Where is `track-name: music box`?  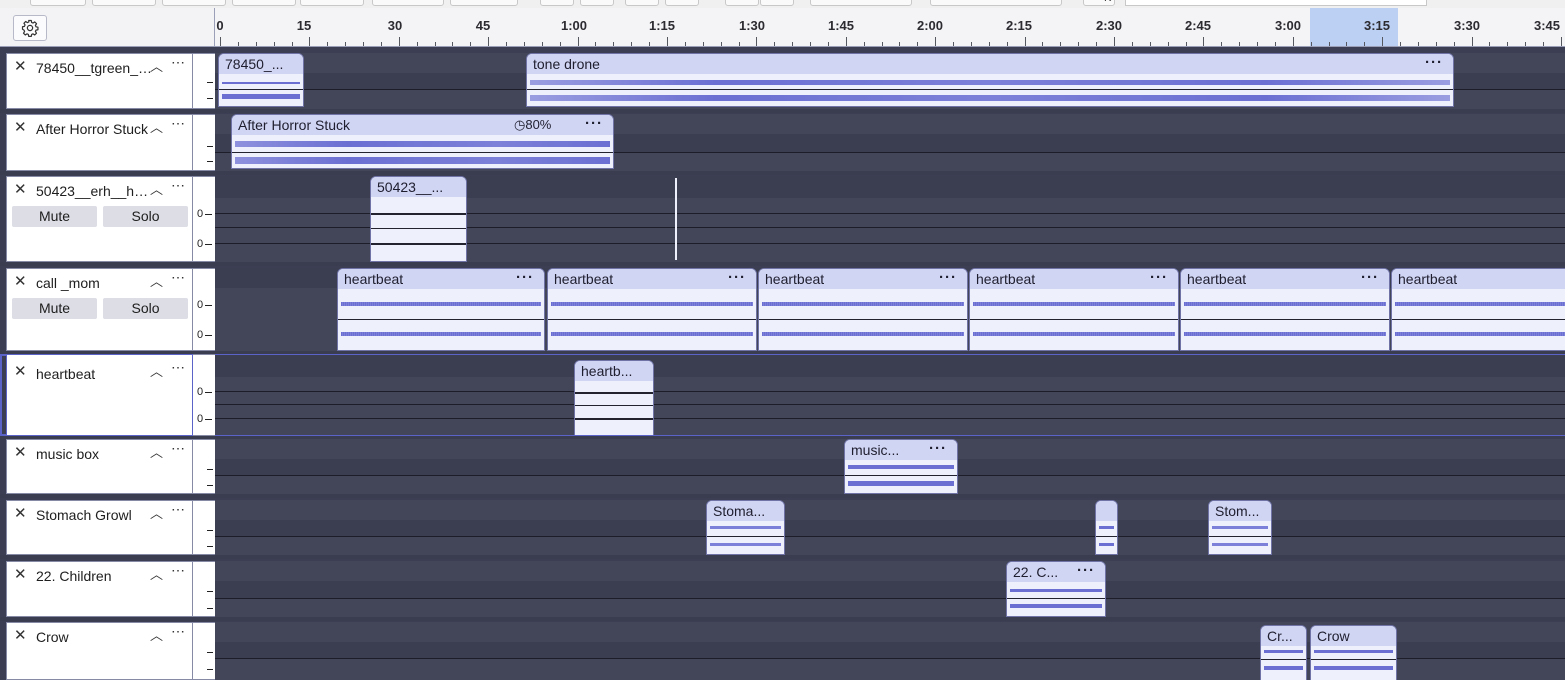 track-name: music box is located at coordinates (94, 454).